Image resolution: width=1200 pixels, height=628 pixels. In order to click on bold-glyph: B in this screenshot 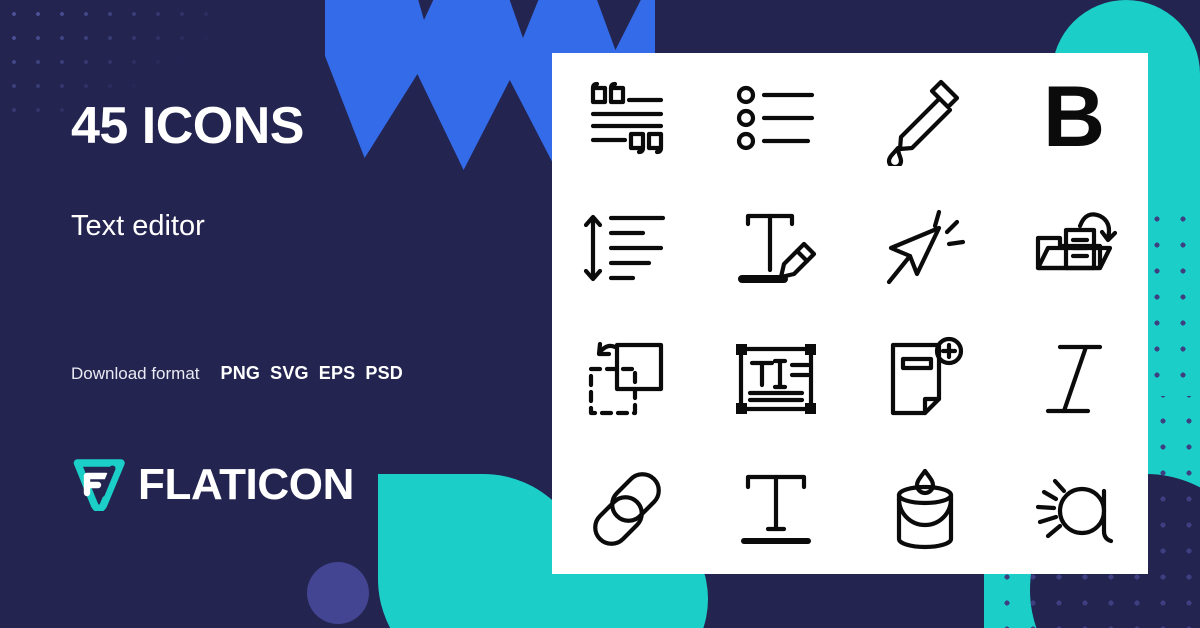, I will do `click(1073, 117)`.